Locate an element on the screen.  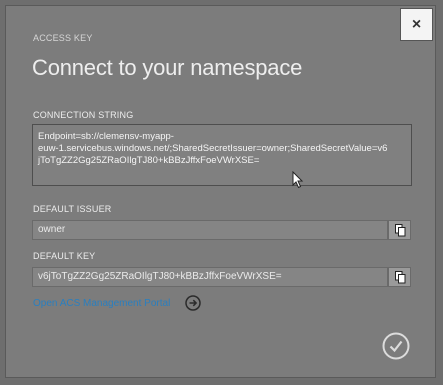
connection-string-line: Endpoint=sb://clemensv-myapp- is located at coordinates (106, 136).